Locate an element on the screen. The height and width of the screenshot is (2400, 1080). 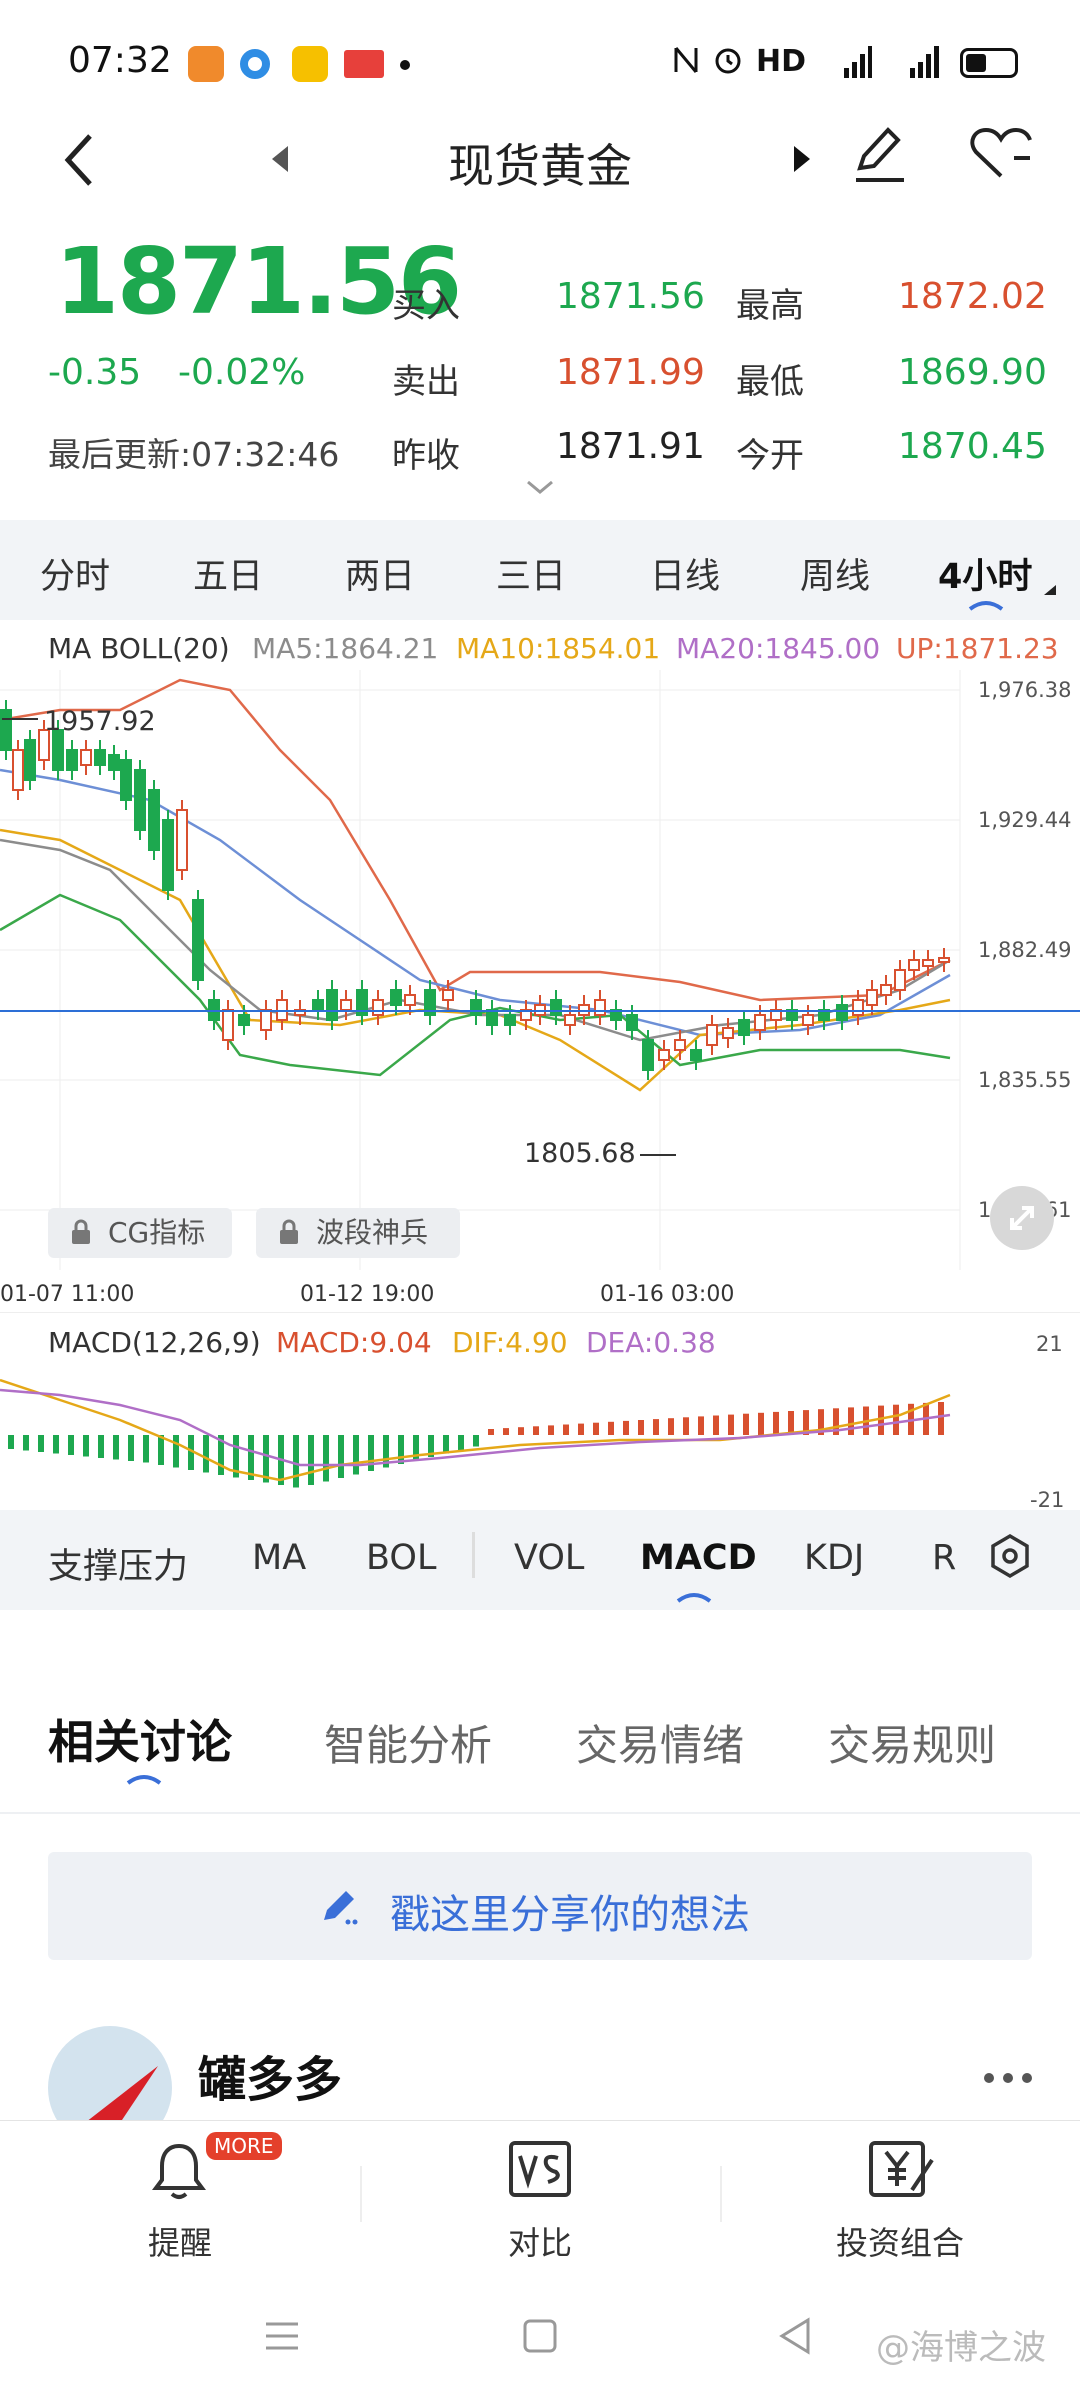
tab-vol: VOL is located at coordinates (549, 1558).